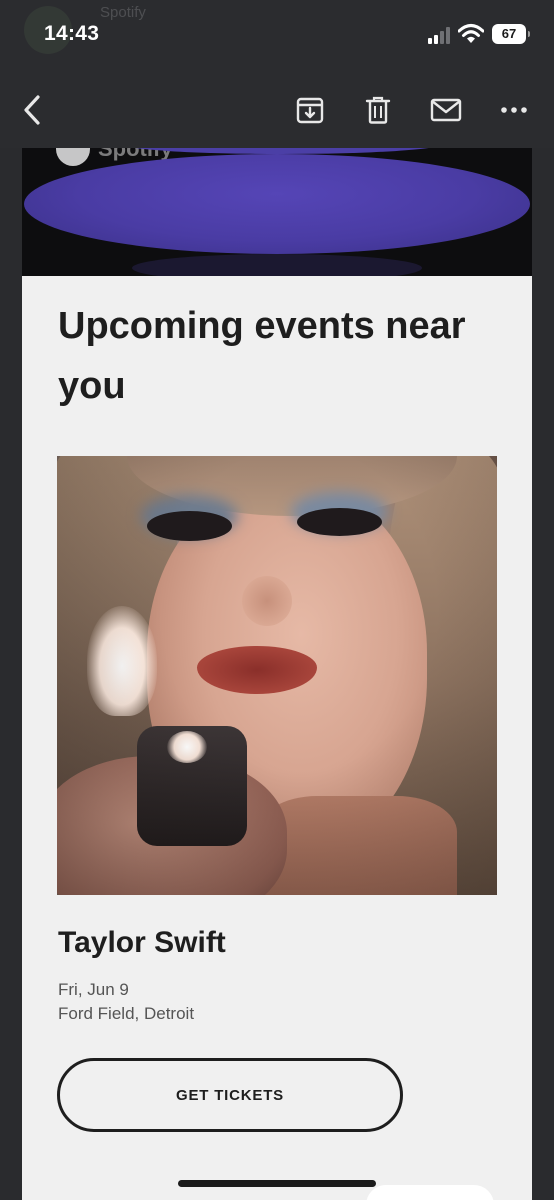 The width and height of the screenshot is (554, 1200). Describe the element at coordinates (230, 1095) in the screenshot. I see `get-tickets-button: GET TICKETS` at that location.